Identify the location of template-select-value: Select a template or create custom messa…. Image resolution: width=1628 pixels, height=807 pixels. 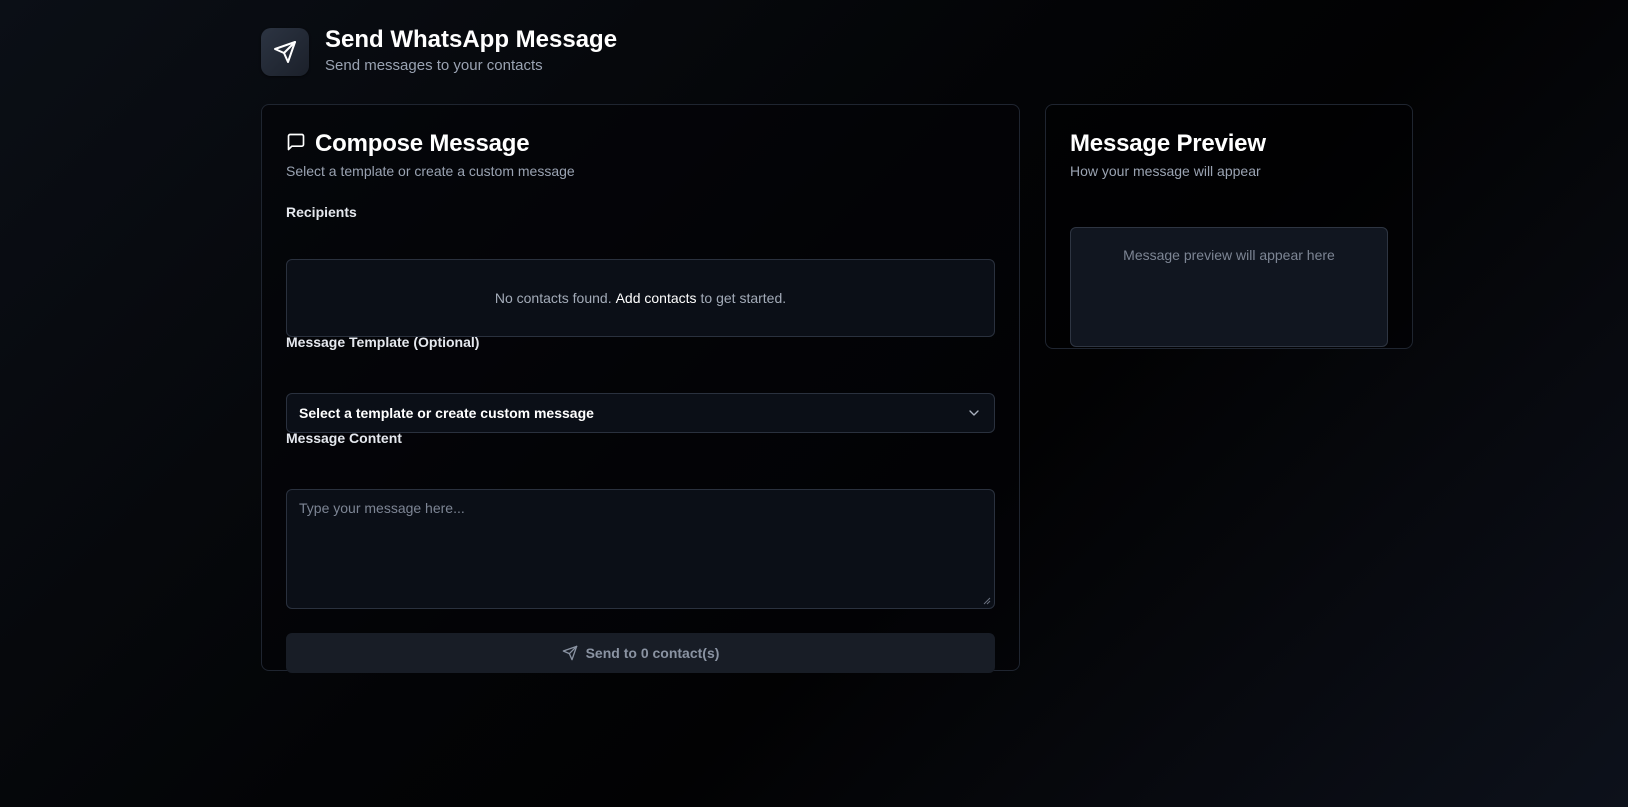
(446, 413).